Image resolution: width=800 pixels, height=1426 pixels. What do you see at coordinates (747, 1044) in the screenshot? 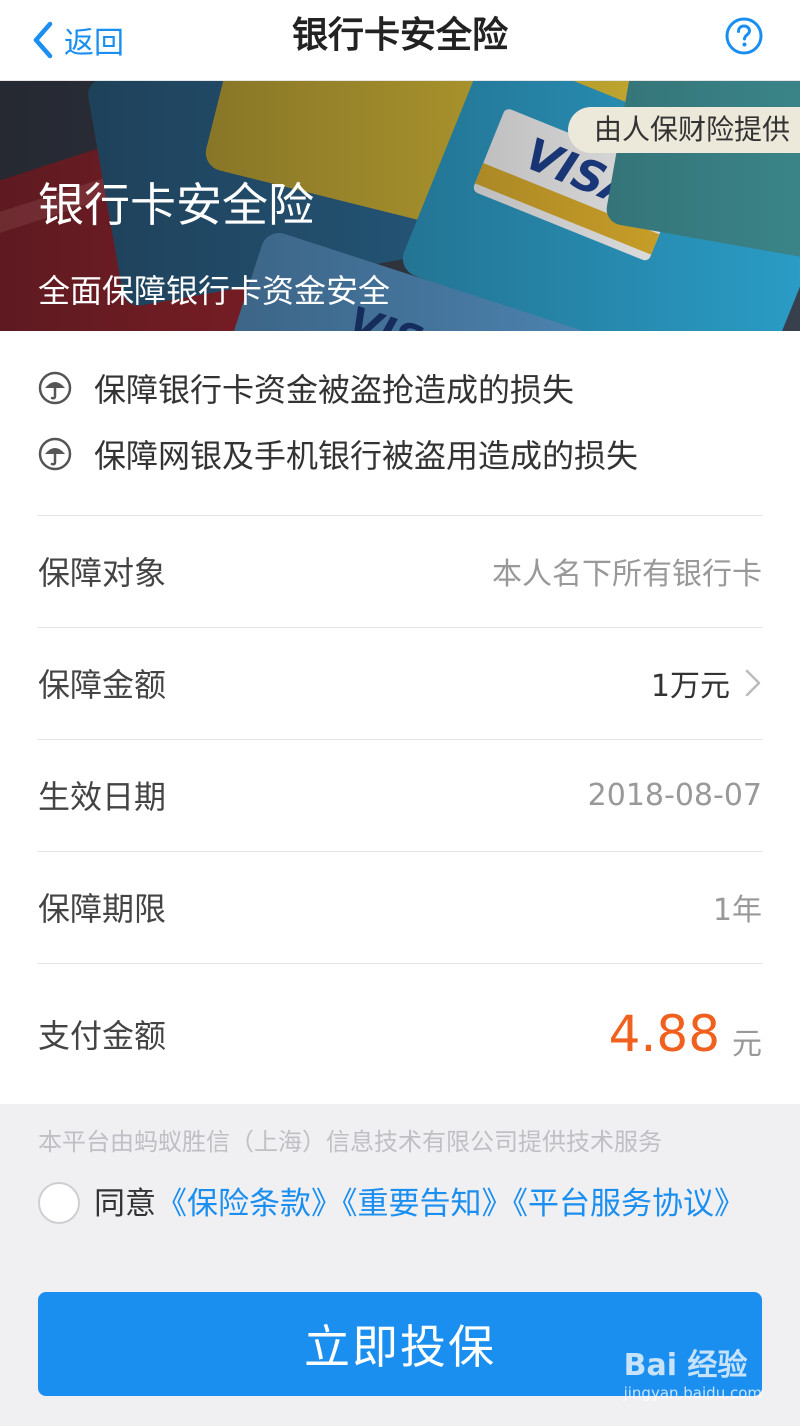
I see `payment-unit: 元` at bounding box center [747, 1044].